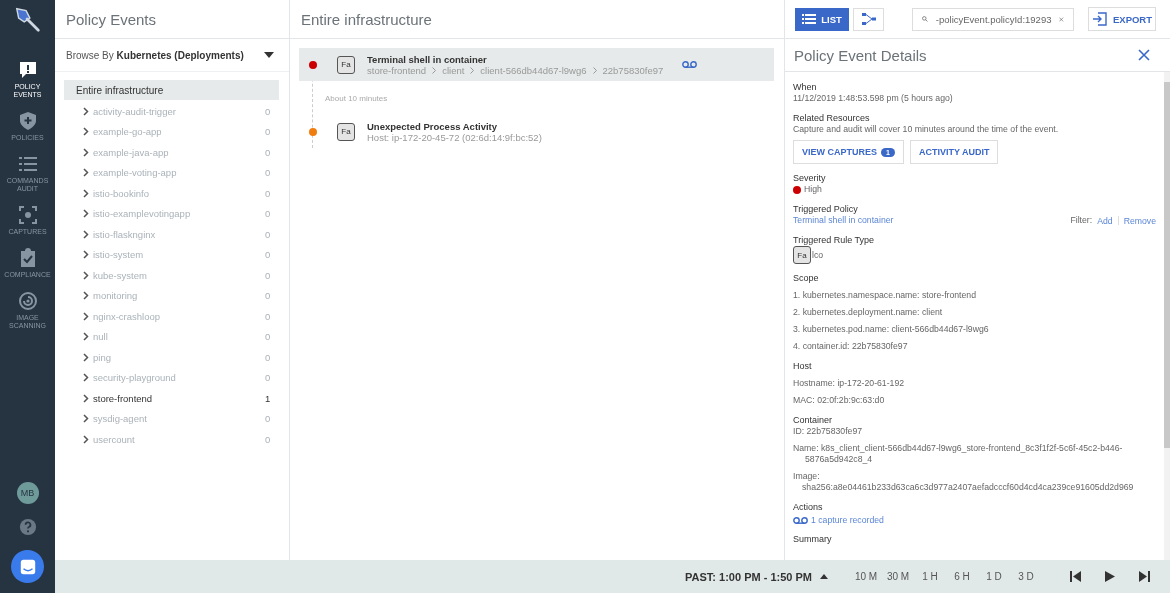  What do you see at coordinates (993, 19) in the screenshot?
I see `search-field: -policyEvent.policyId:19293` at bounding box center [993, 19].